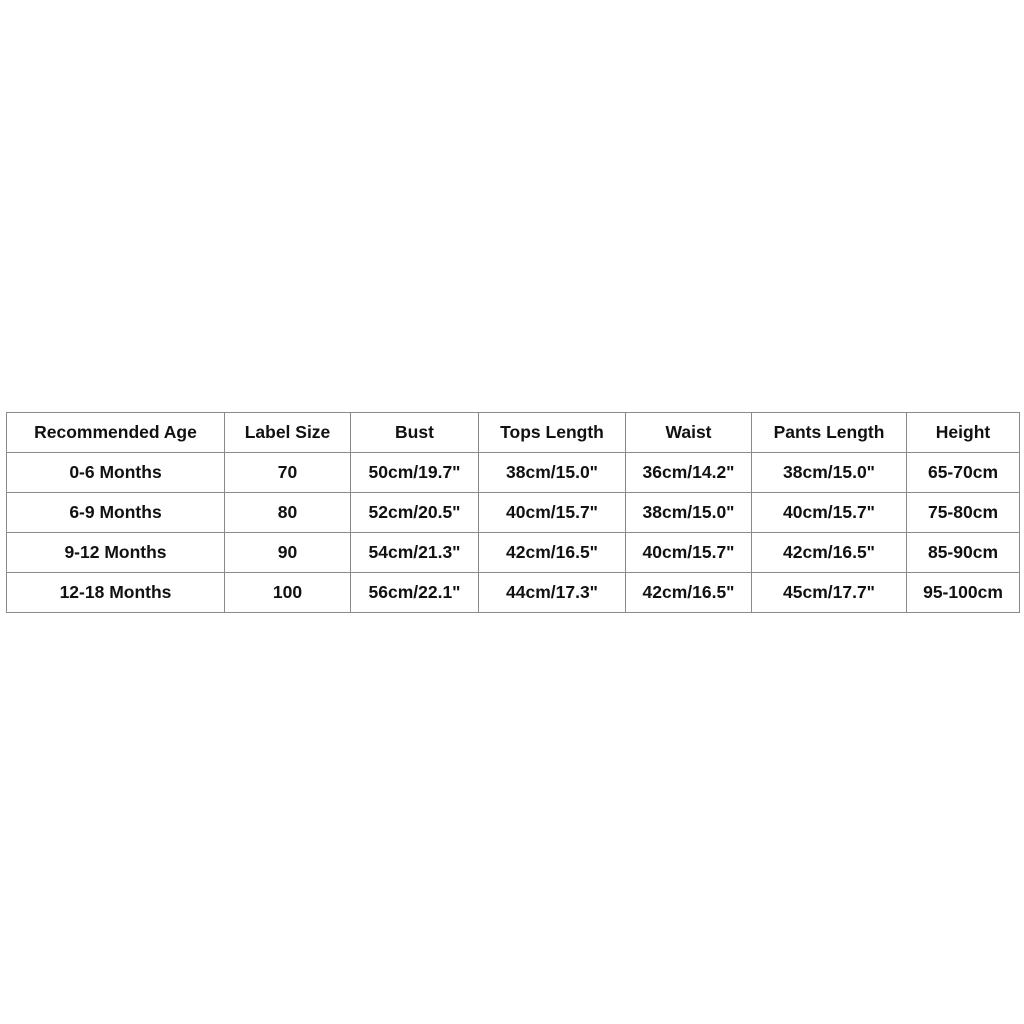 The image size is (1024, 1024). What do you see at coordinates (414, 592) in the screenshot?
I see `cell-bust: 56cm/22.1"` at bounding box center [414, 592].